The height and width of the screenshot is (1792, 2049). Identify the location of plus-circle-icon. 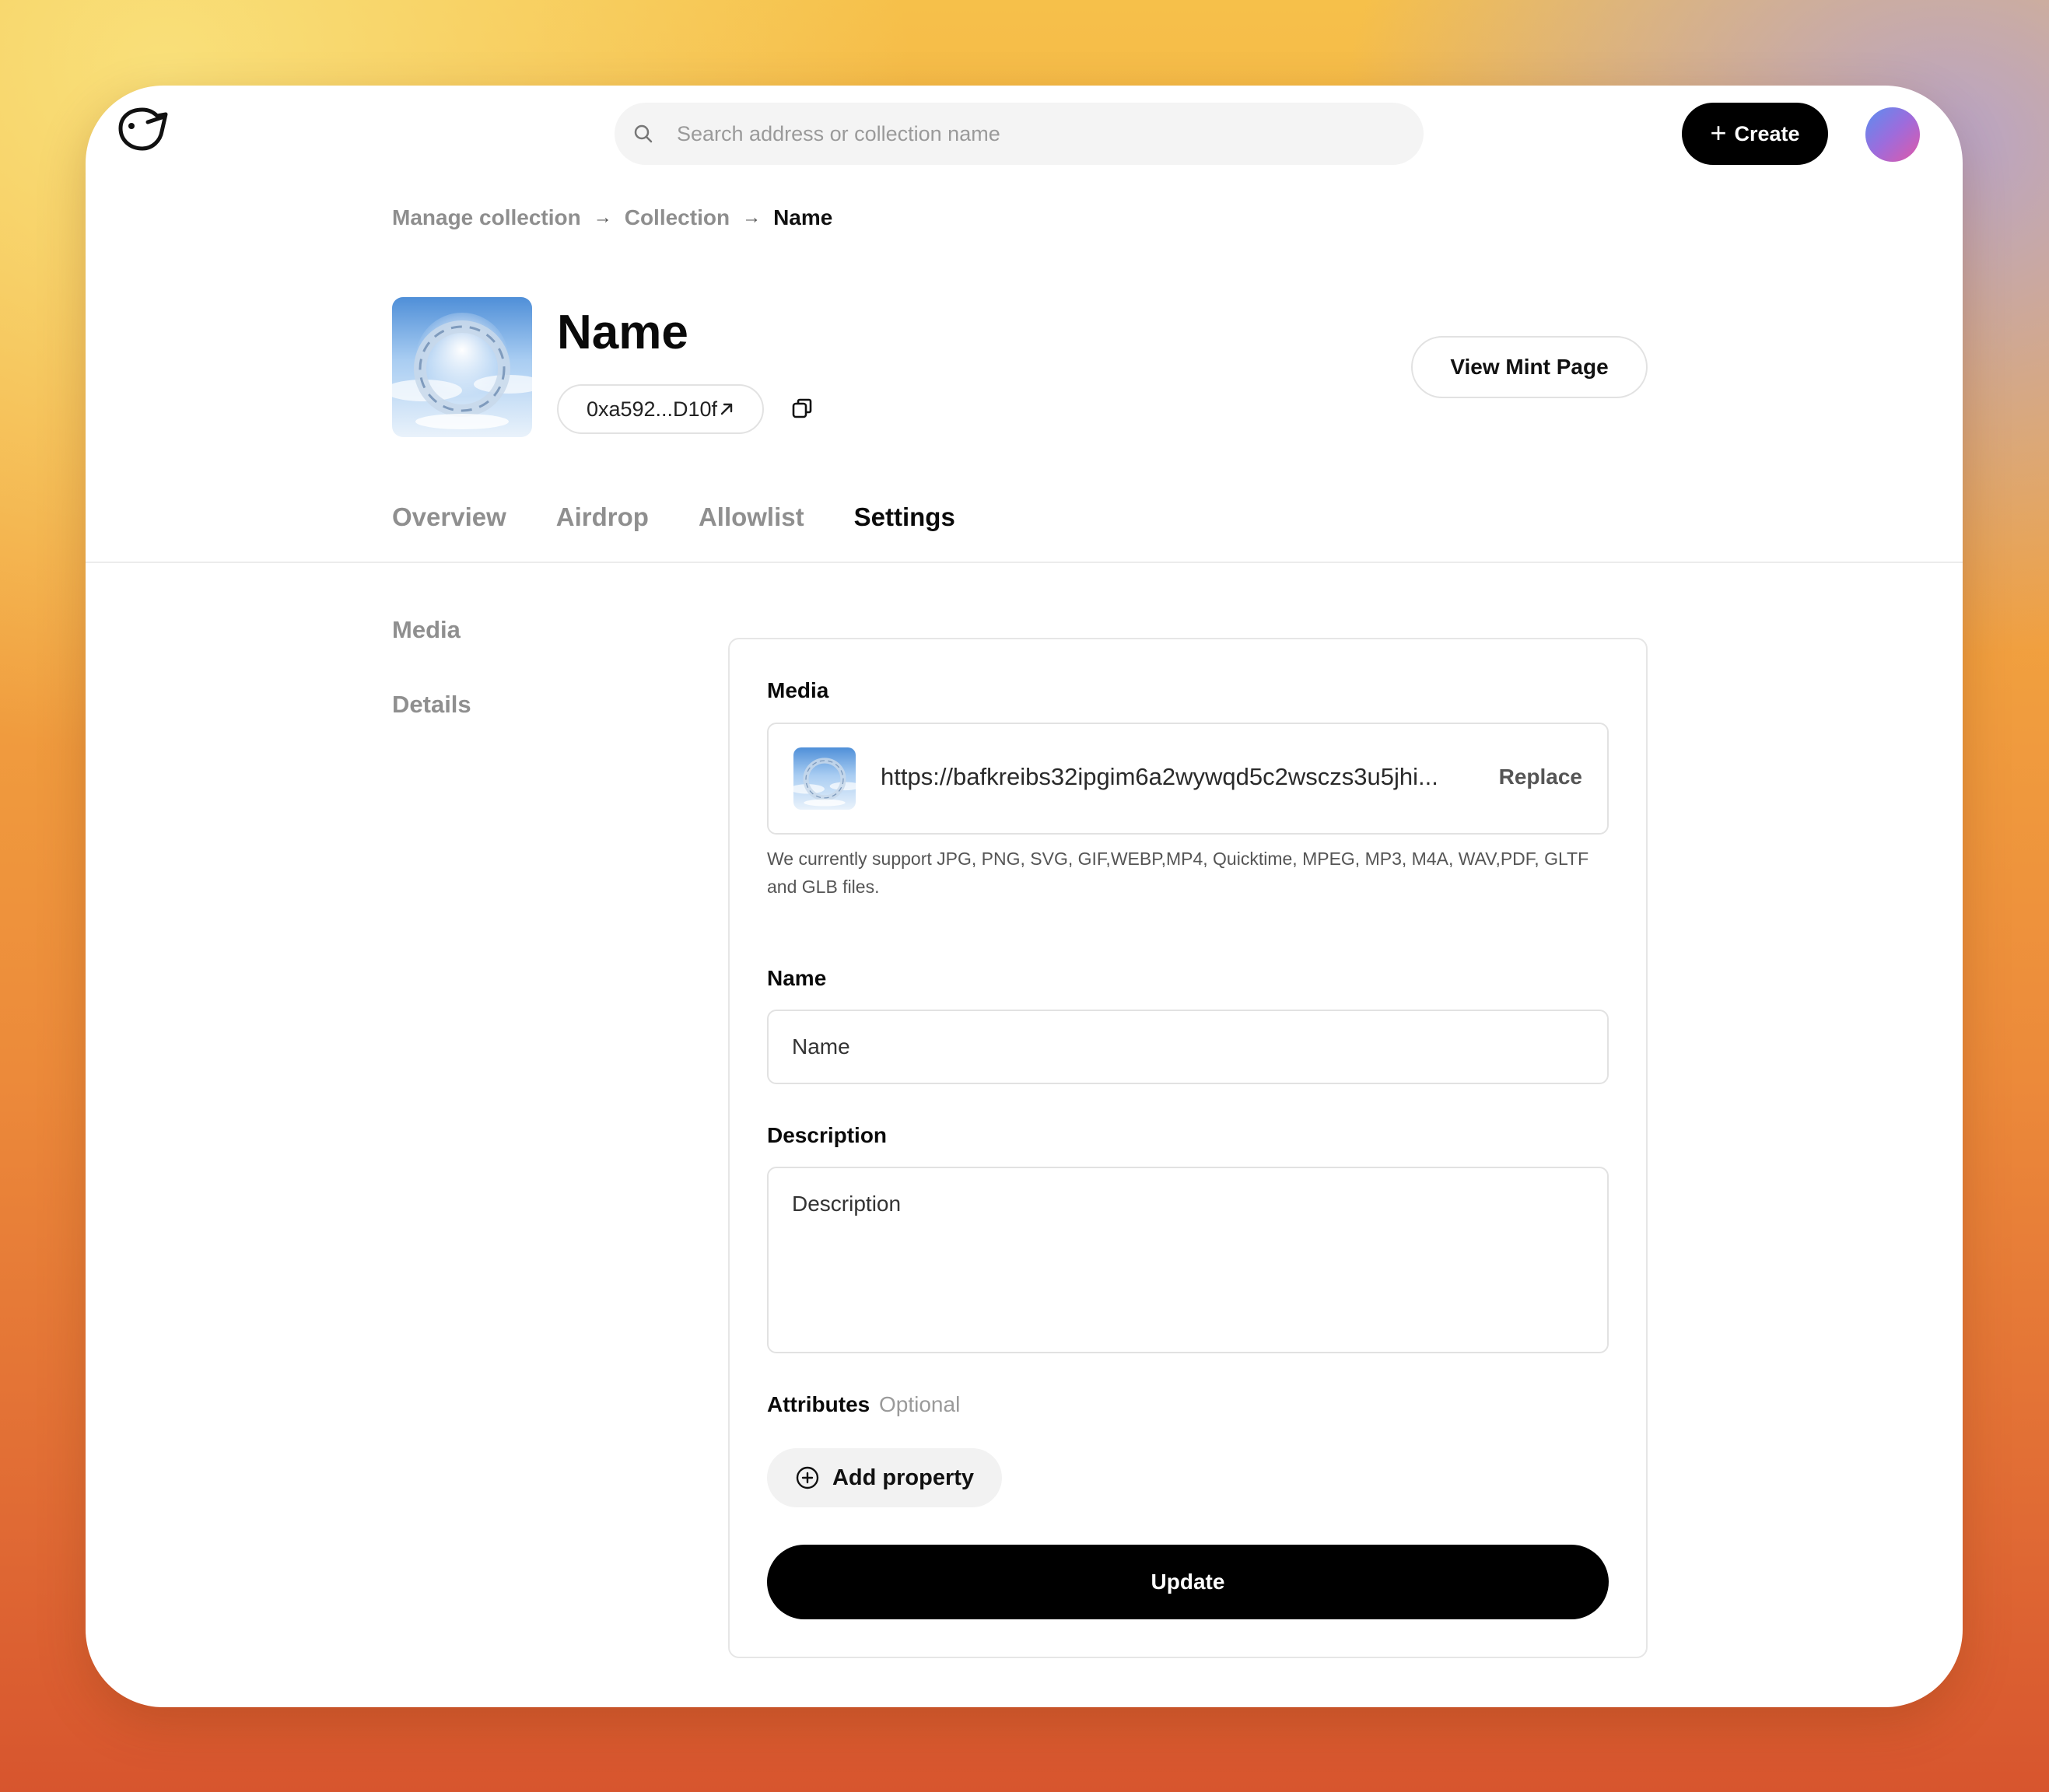
(808, 1478).